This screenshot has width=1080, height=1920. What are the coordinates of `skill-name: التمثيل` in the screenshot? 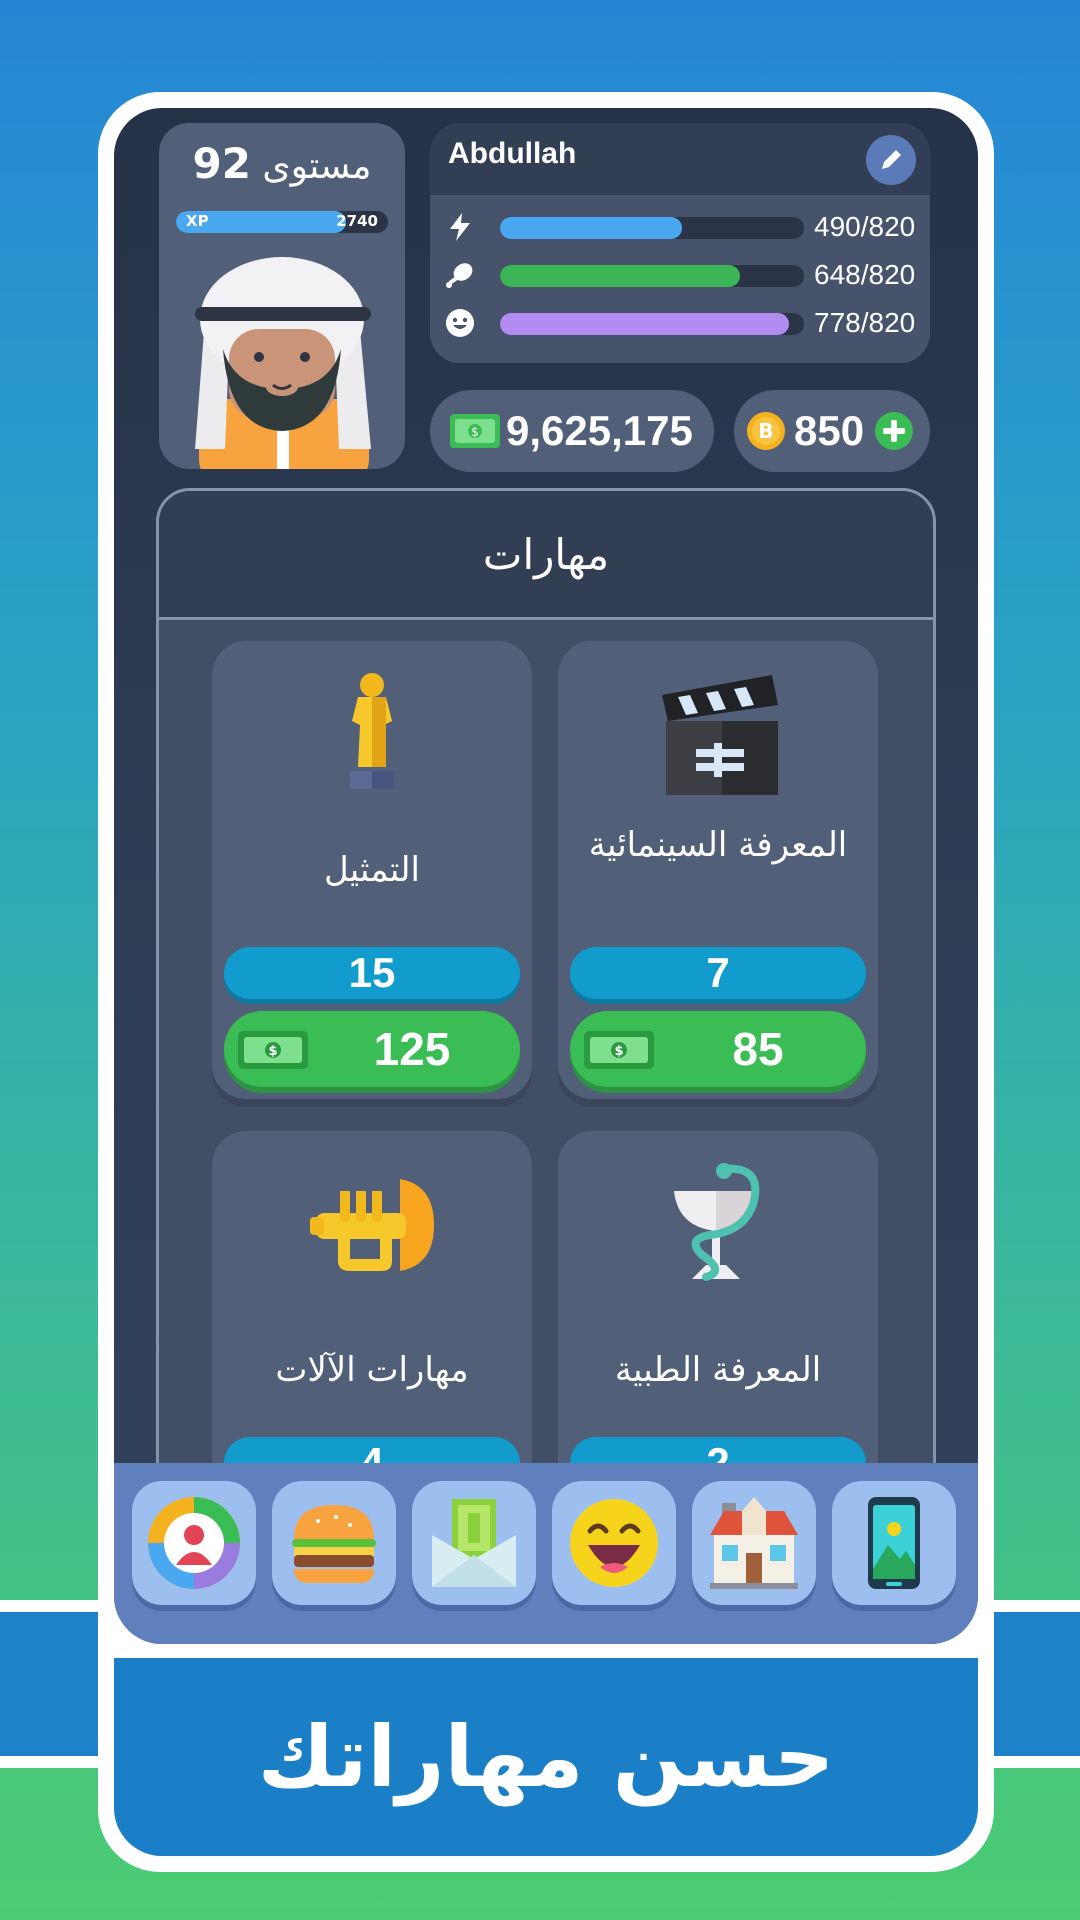 It's located at (372, 870).